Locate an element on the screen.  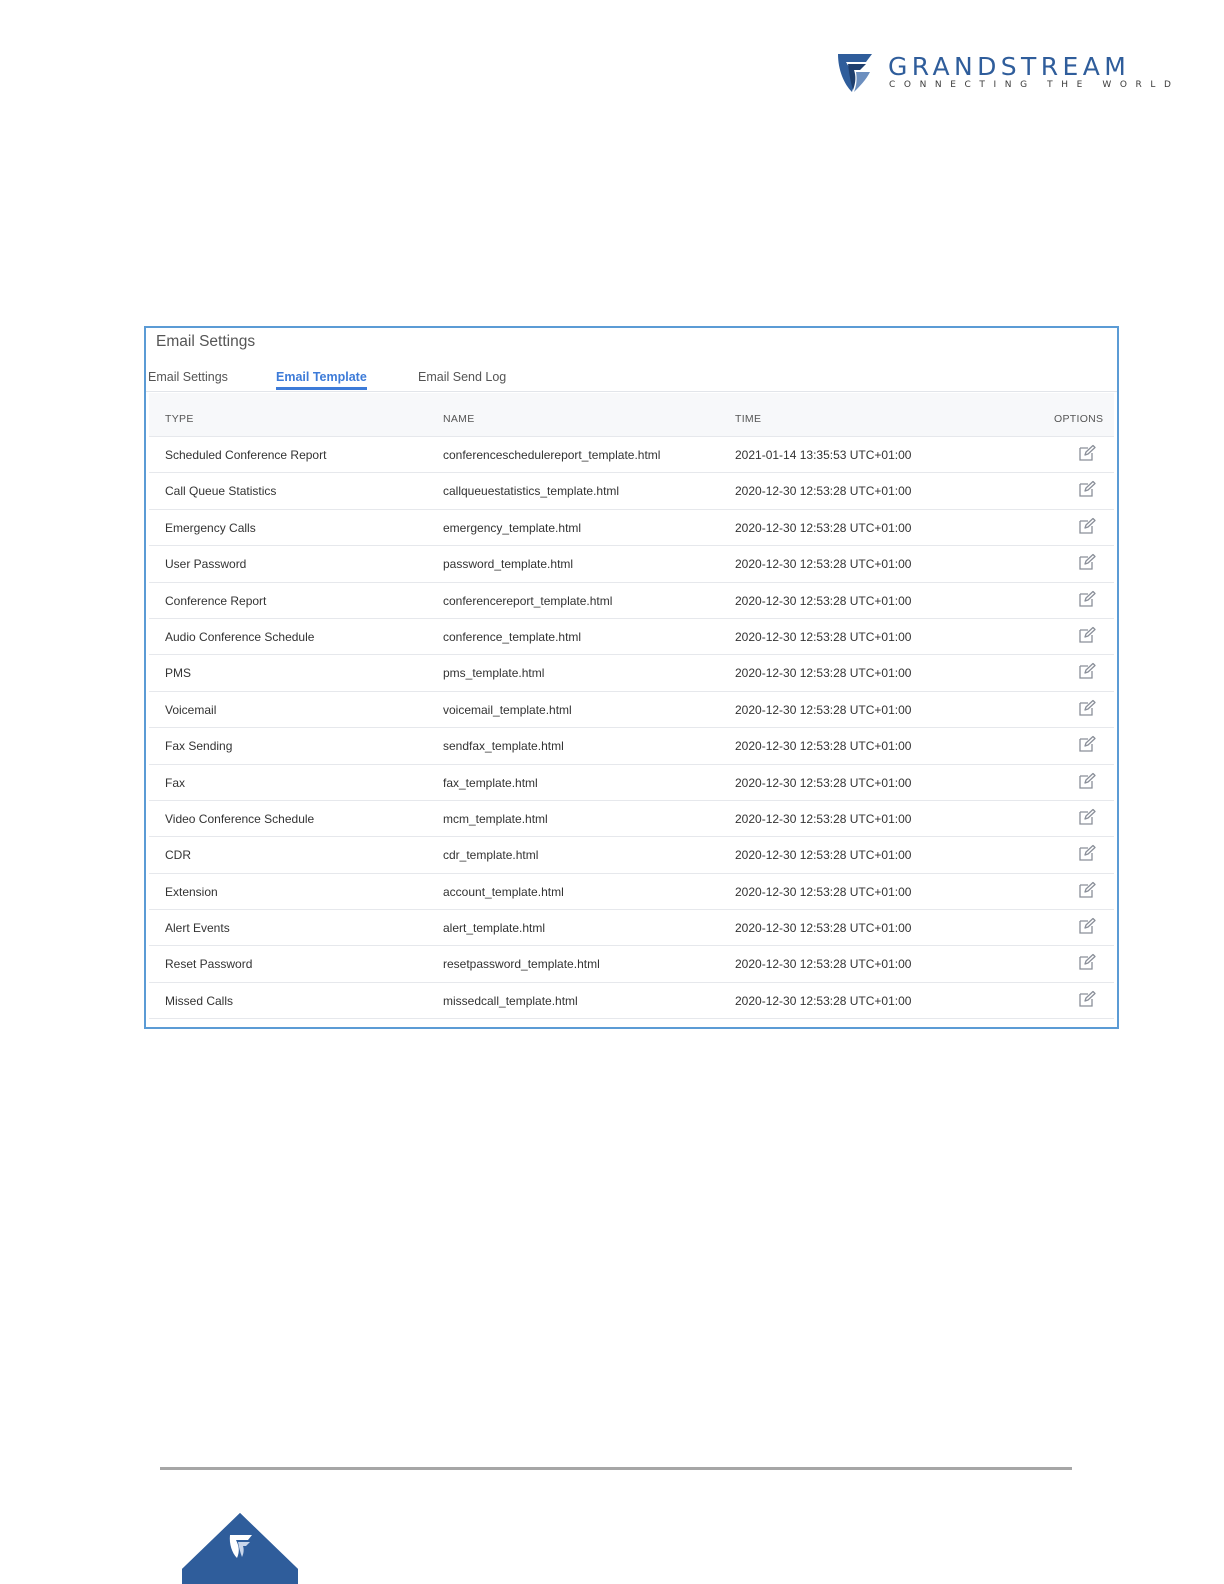
row-template-name: mcm_template.html is located at coordinates (495, 818).